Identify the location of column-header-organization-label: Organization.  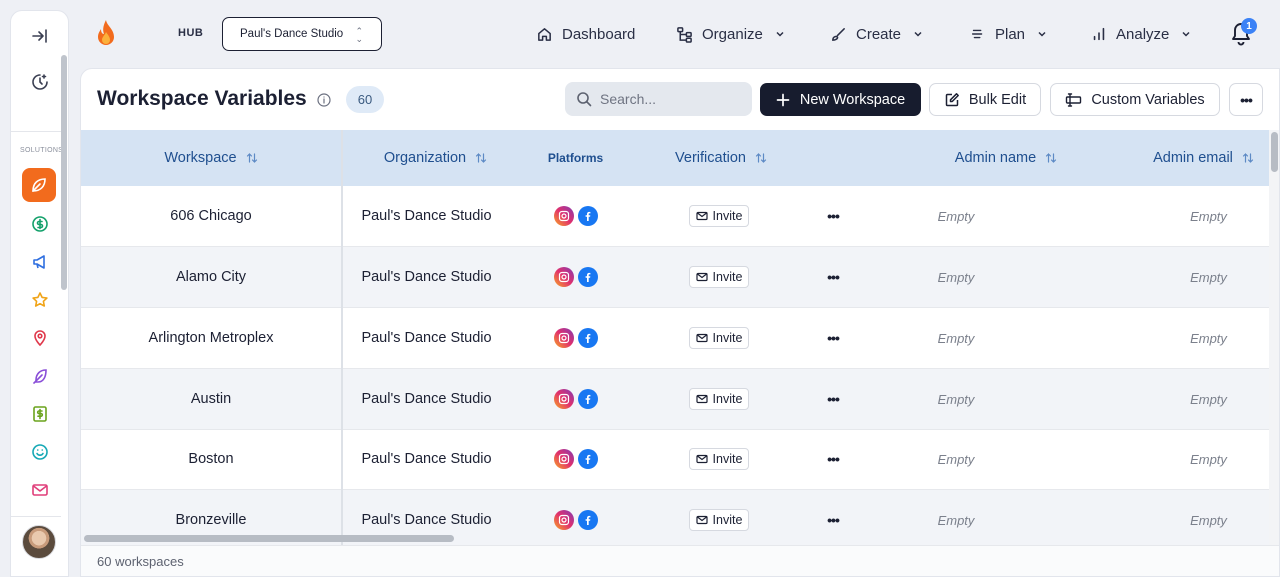
(425, 158).